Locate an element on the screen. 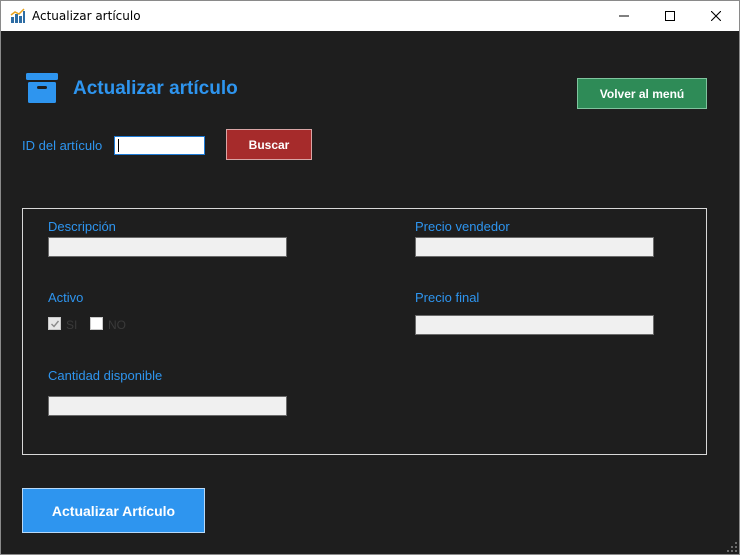  back-to-menu-button: Volver al menú is located at coordinates (642, 93).